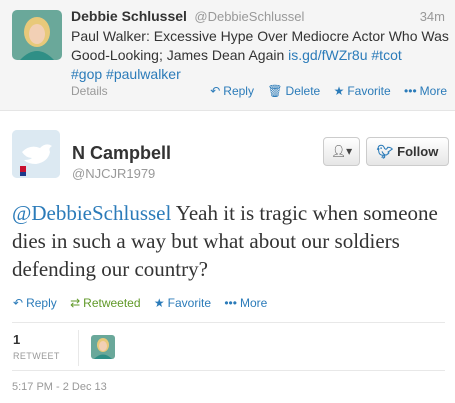 The width and height of the screenshot is (455, 403). Describe the element at coordinates (41, 303) in the screenshot. I see `reply-label: Reply` at that location.